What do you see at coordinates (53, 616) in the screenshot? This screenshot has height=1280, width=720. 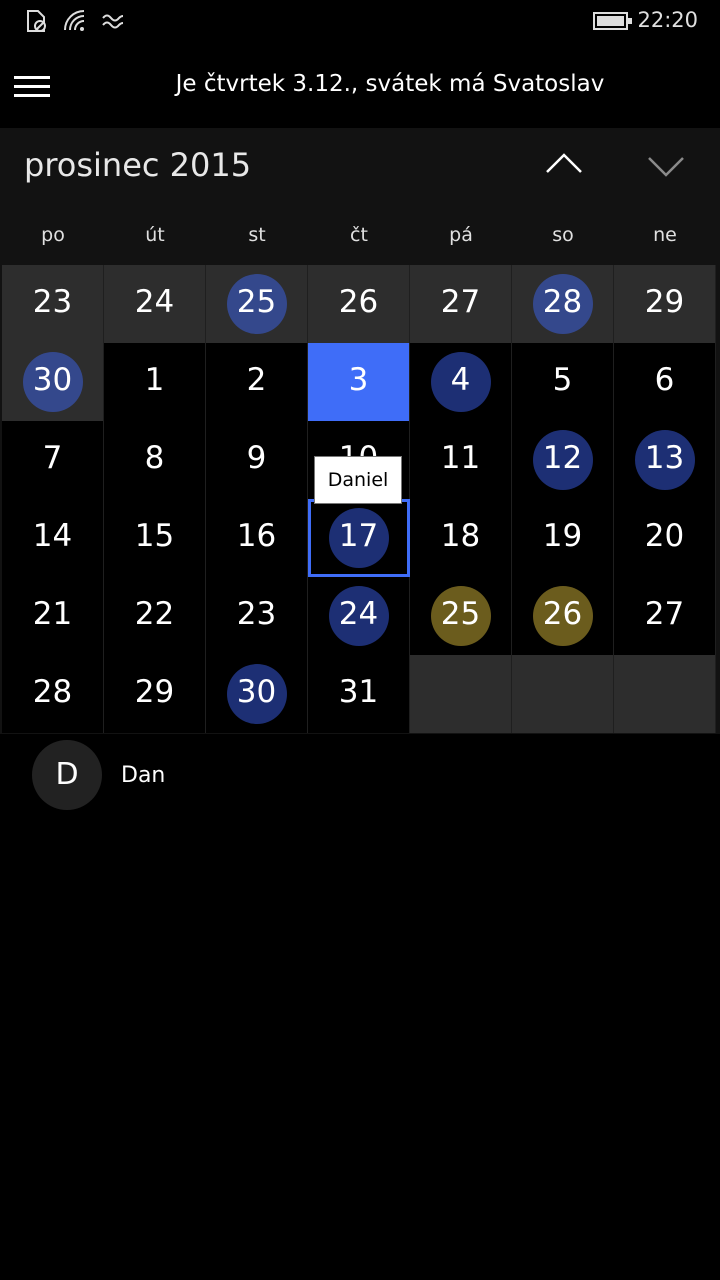 I see `day-cell: 21` at bounding box center [53, 616].